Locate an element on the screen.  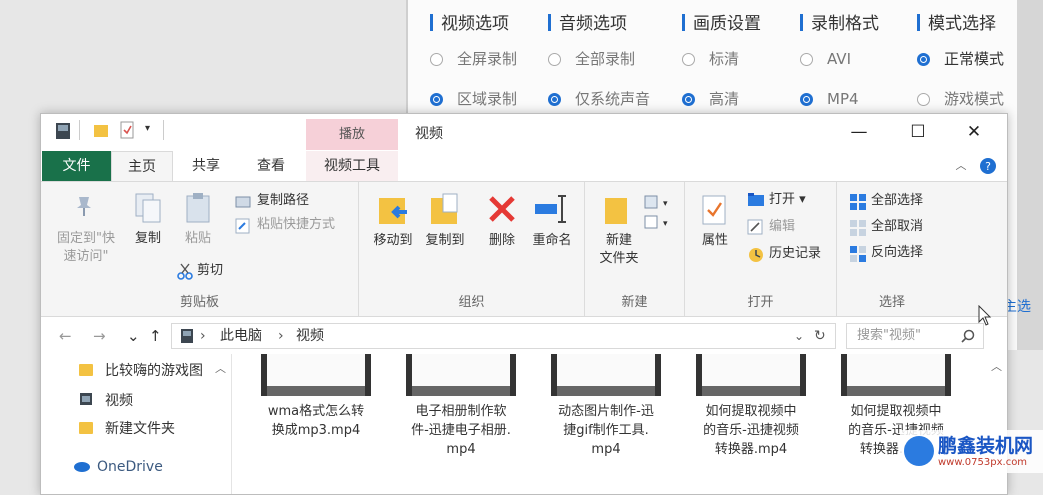
audio-options-column: 音频选项 全部录制 仅系统声音 is located at coordinates (599, 64).